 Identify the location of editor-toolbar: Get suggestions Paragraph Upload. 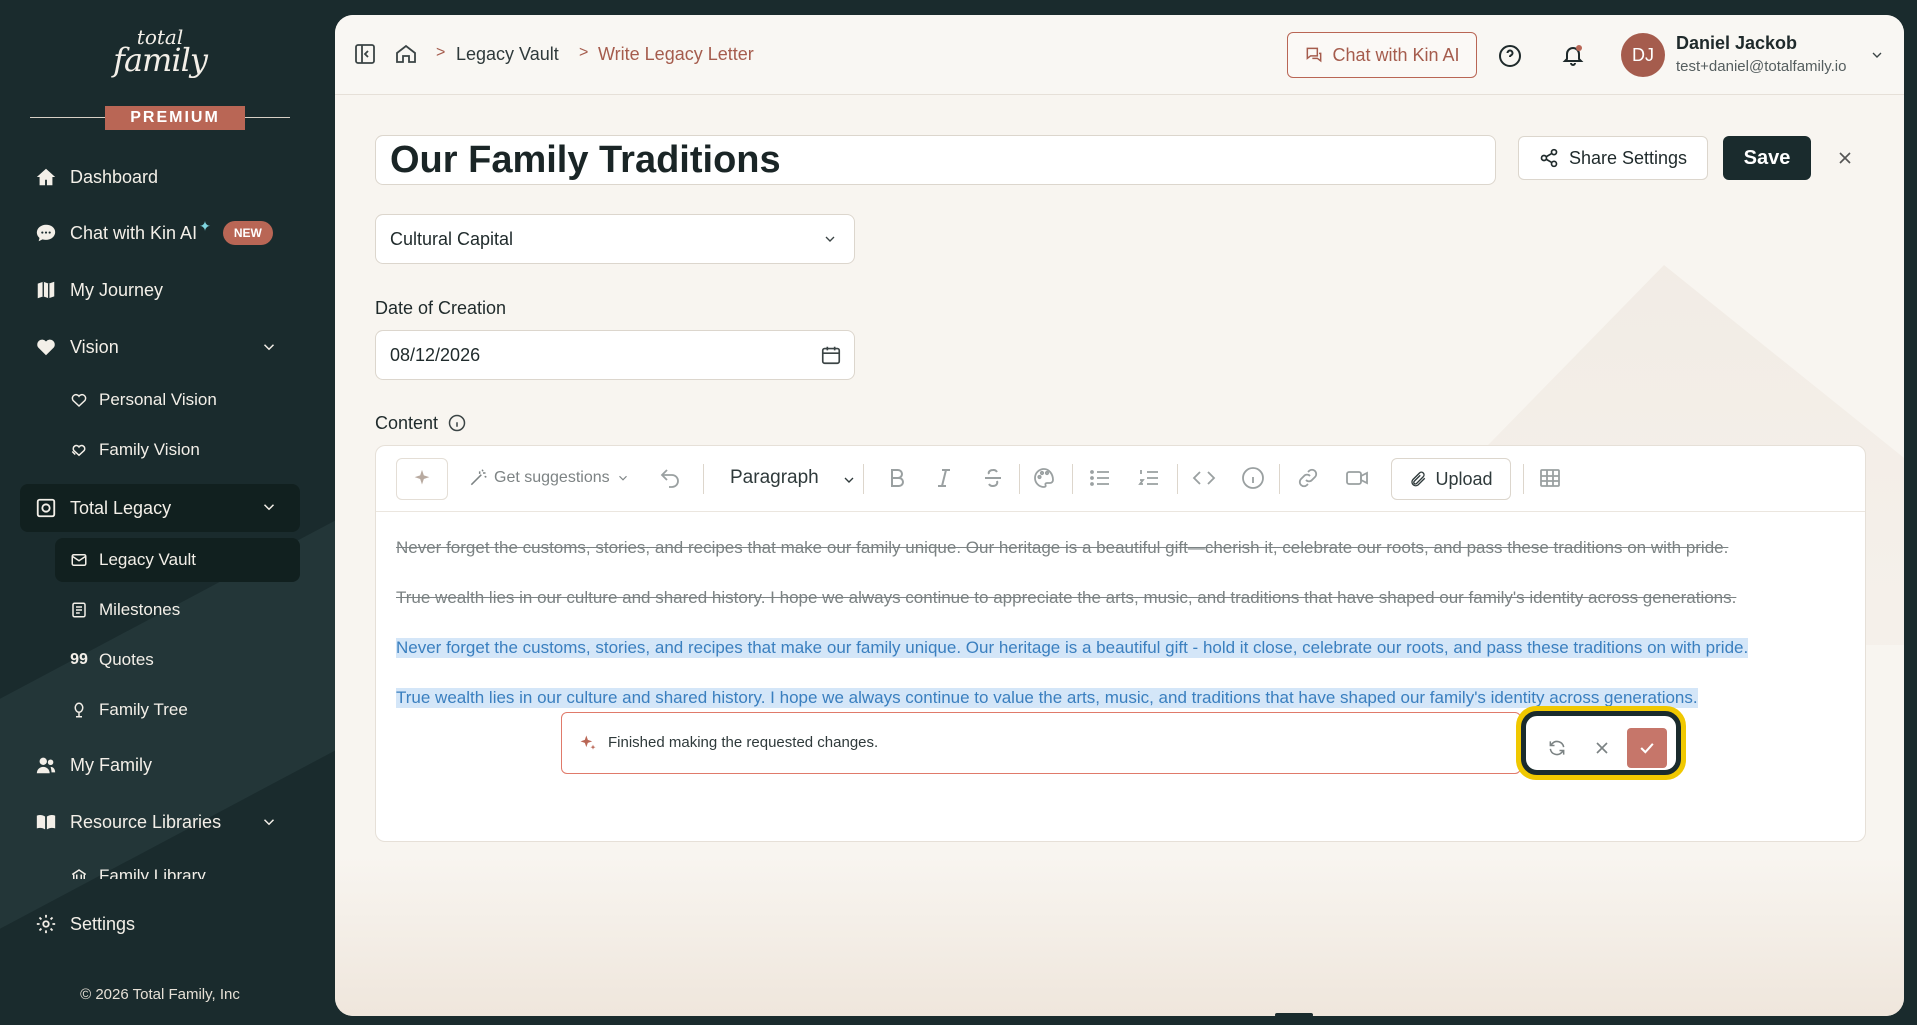
(1120, 479).